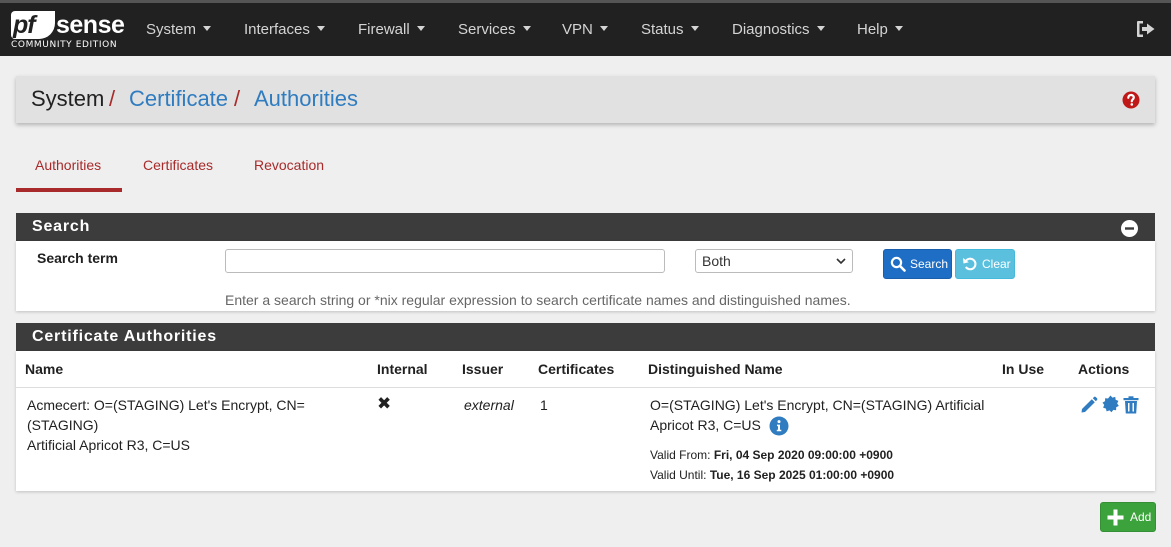 The image size is (1171, 547). What do you see at coordinates (1115, 517) in the screenshot?
I see `plus-icon` at bounding box center [1115, 517].